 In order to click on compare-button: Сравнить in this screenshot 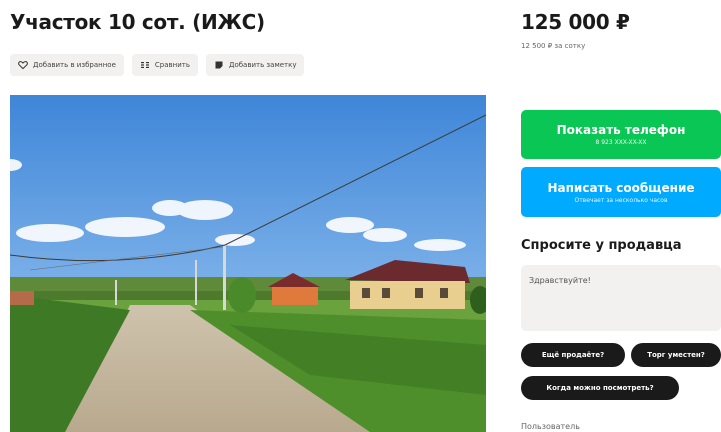, I will do `click(164, 65)`.